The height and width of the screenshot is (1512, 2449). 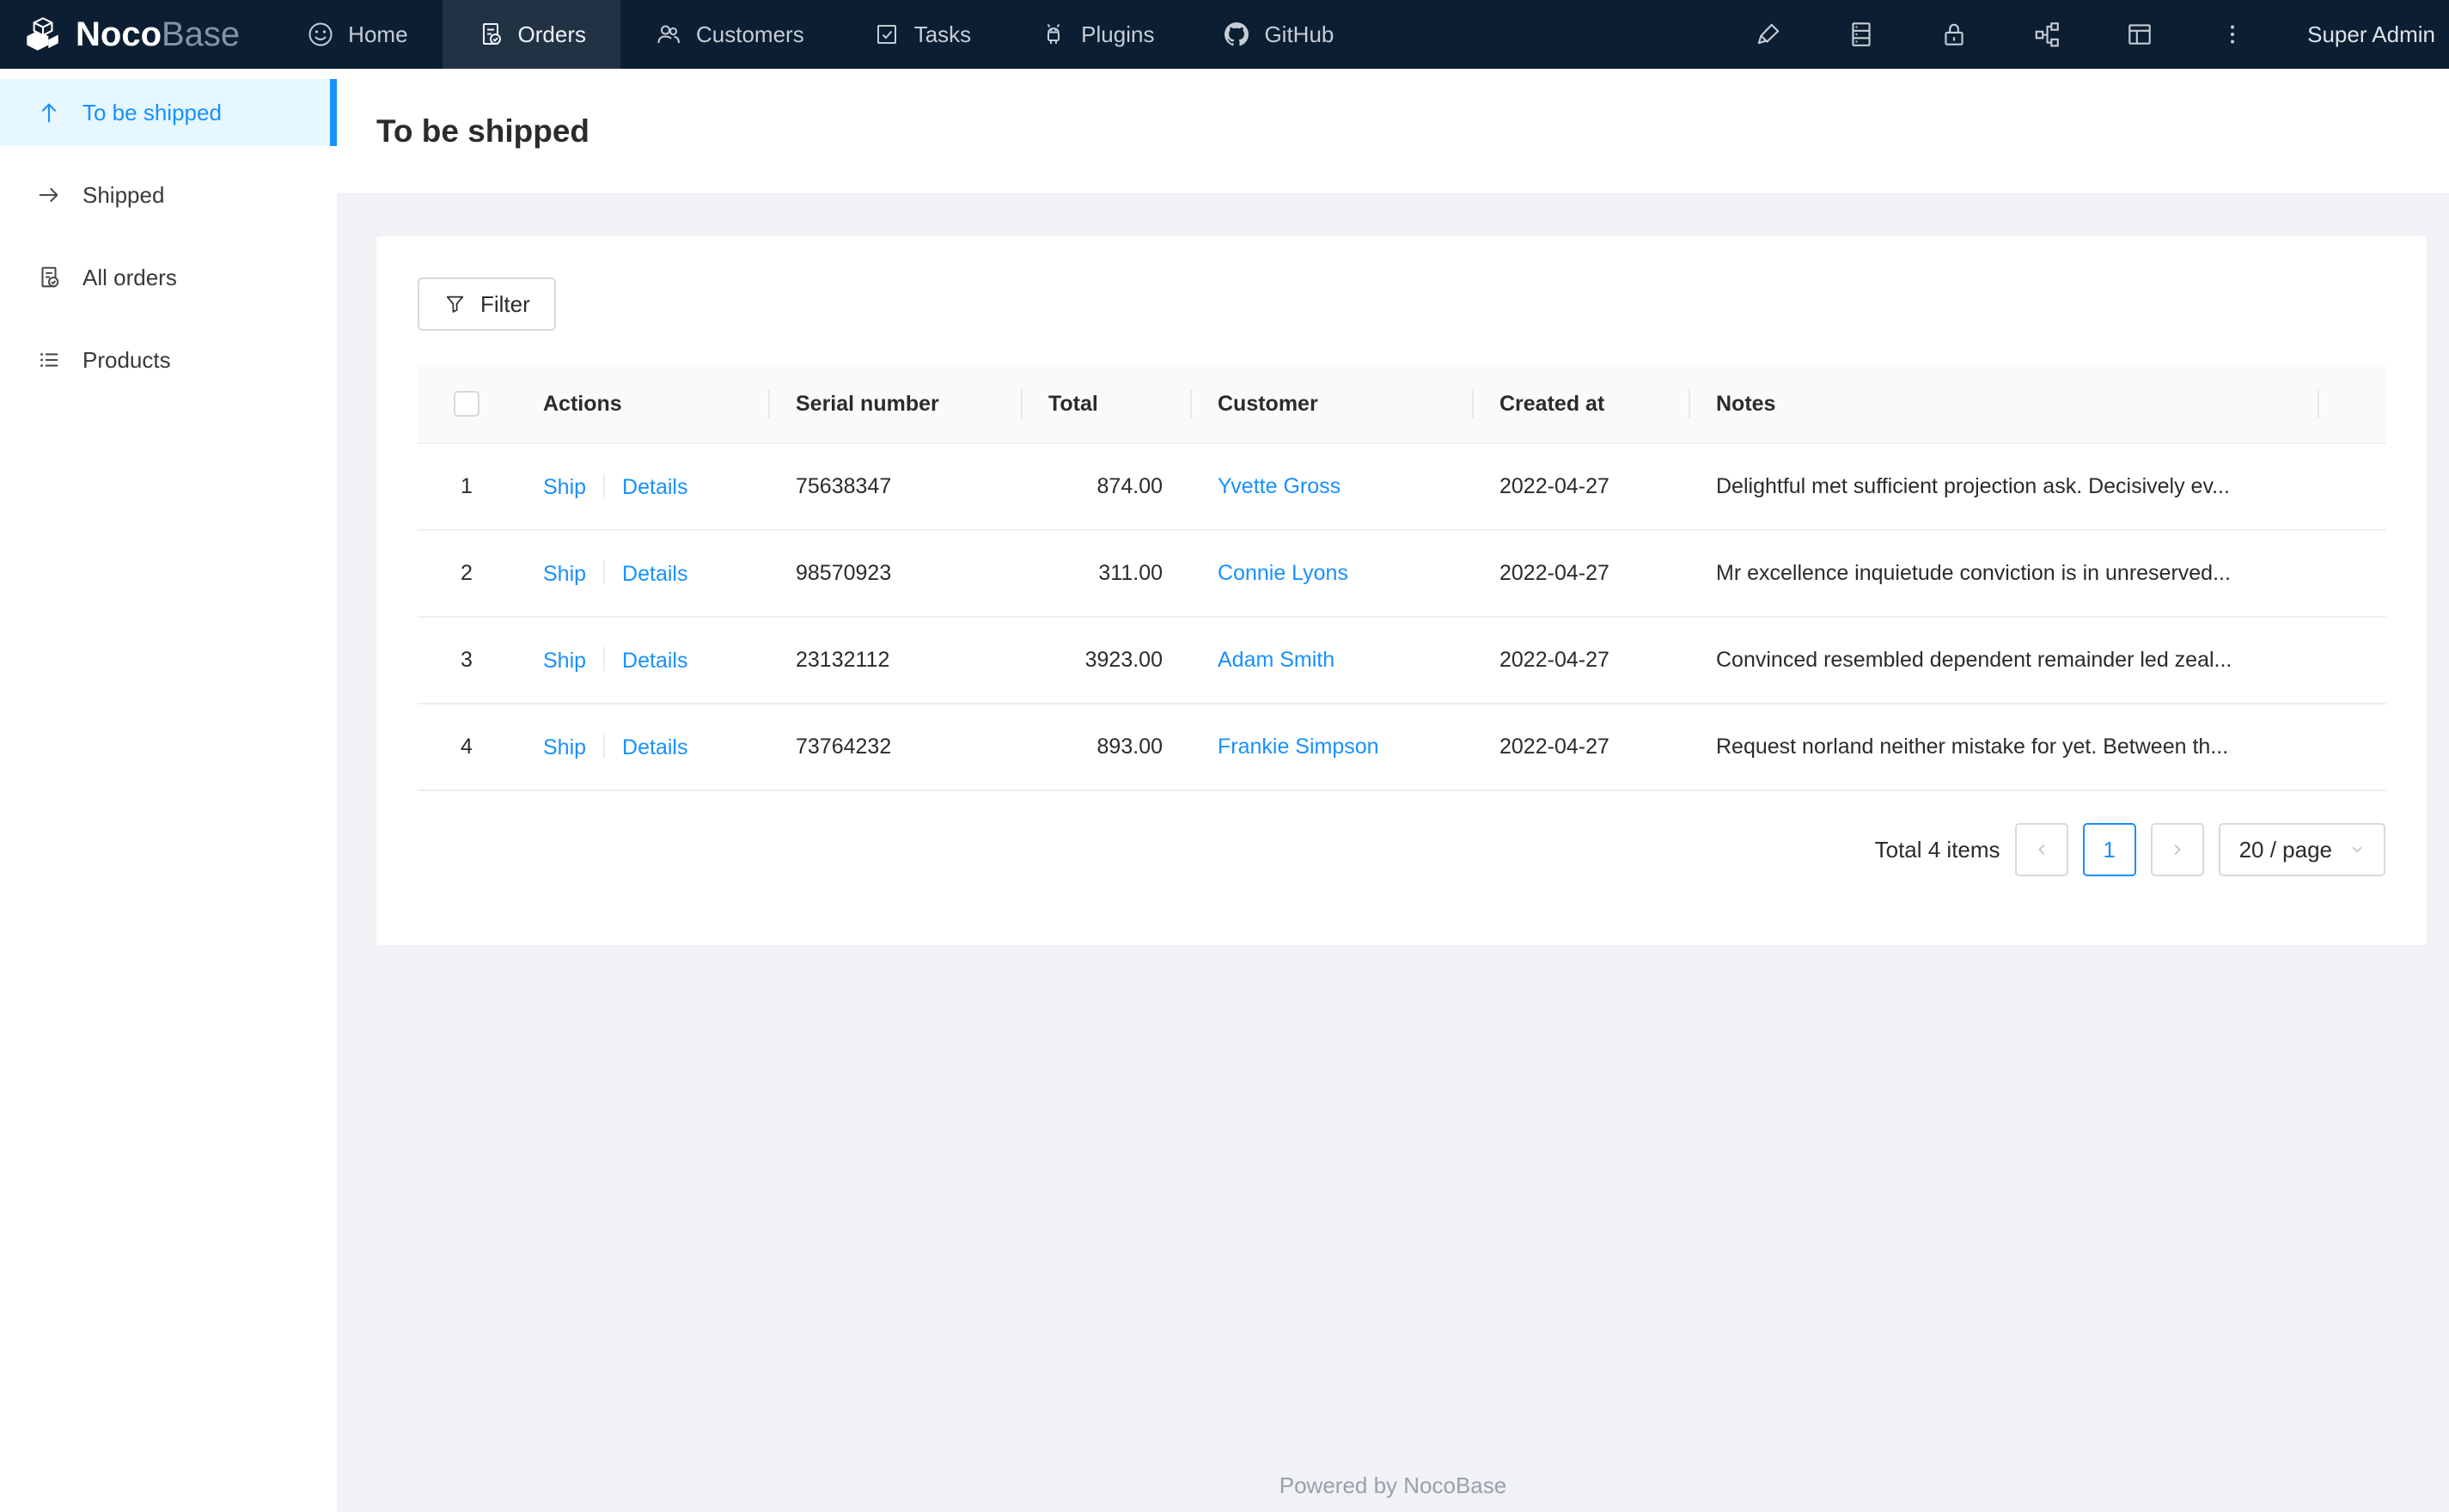 What do you see at coordinates (320, 34) in the screenshot?
I see `smile-icon` at bounding box center [320, 34].